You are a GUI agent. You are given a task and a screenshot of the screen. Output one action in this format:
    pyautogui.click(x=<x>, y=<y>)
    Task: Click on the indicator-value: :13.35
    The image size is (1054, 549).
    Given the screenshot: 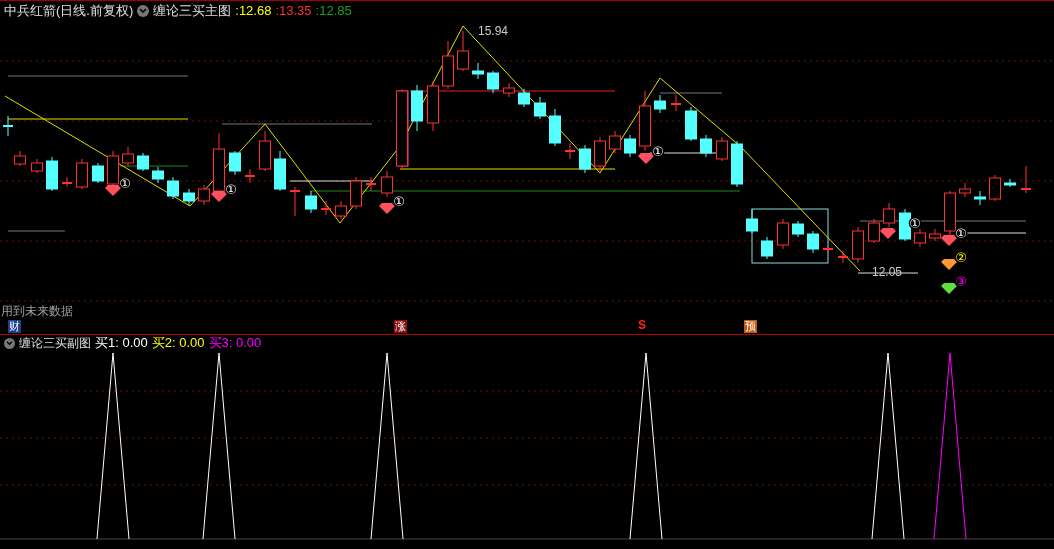 What is the action you would take?
    pyautogui.click(x=293, y=11)
    